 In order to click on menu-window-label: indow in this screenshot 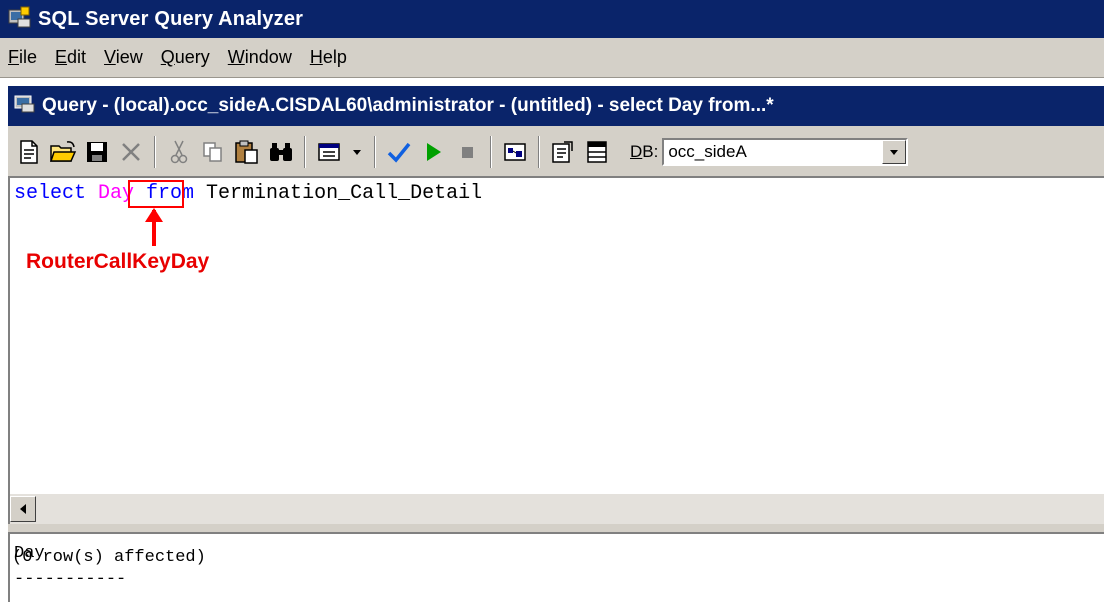, I will do `click(268, 57)`.